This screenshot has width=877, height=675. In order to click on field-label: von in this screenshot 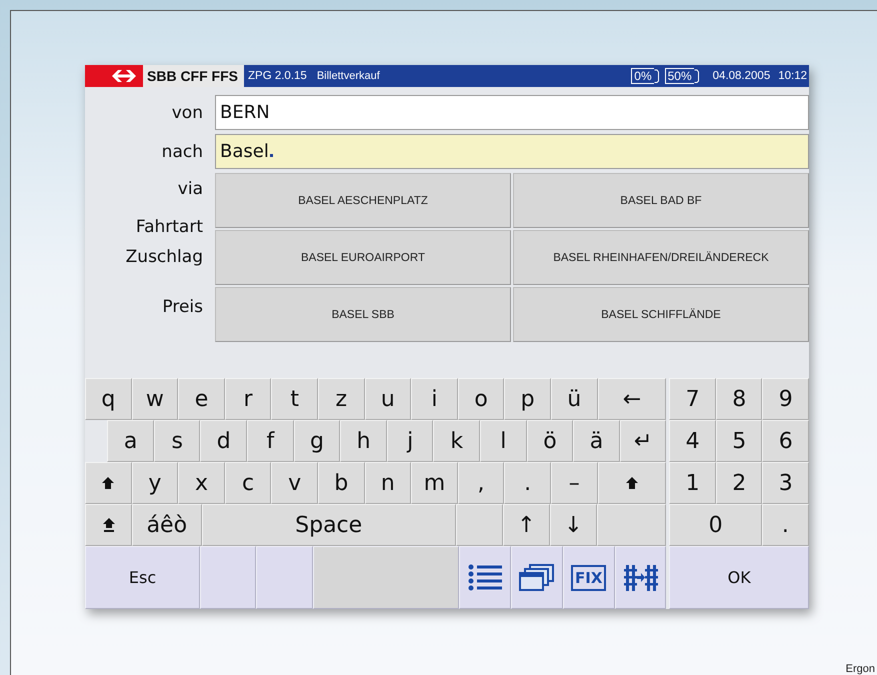, I will do `click(187, 112)`.